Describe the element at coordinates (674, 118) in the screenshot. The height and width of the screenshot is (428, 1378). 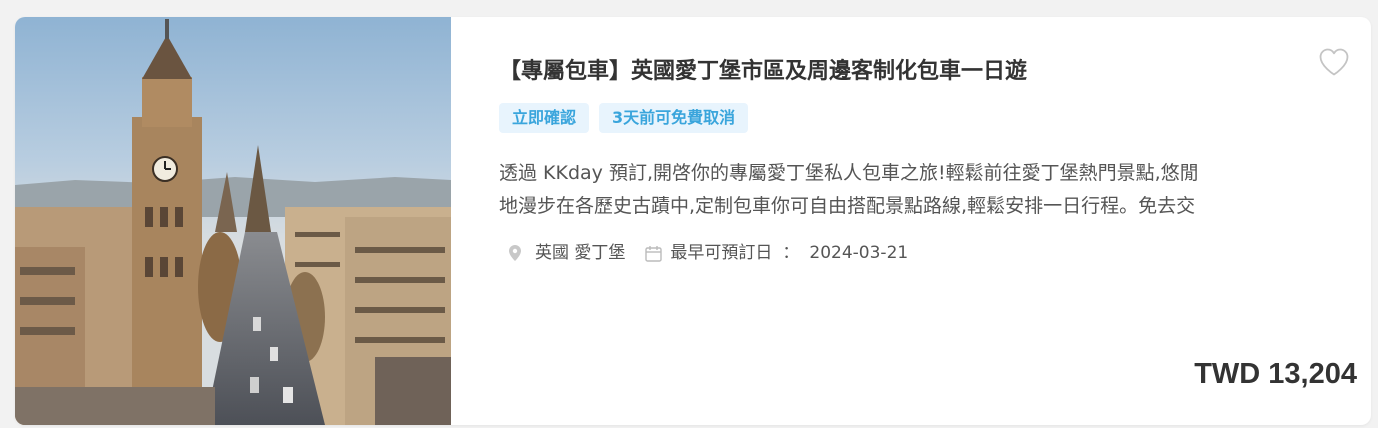
I see `free-cancel-badge: 3天前可免費取消` at that location.